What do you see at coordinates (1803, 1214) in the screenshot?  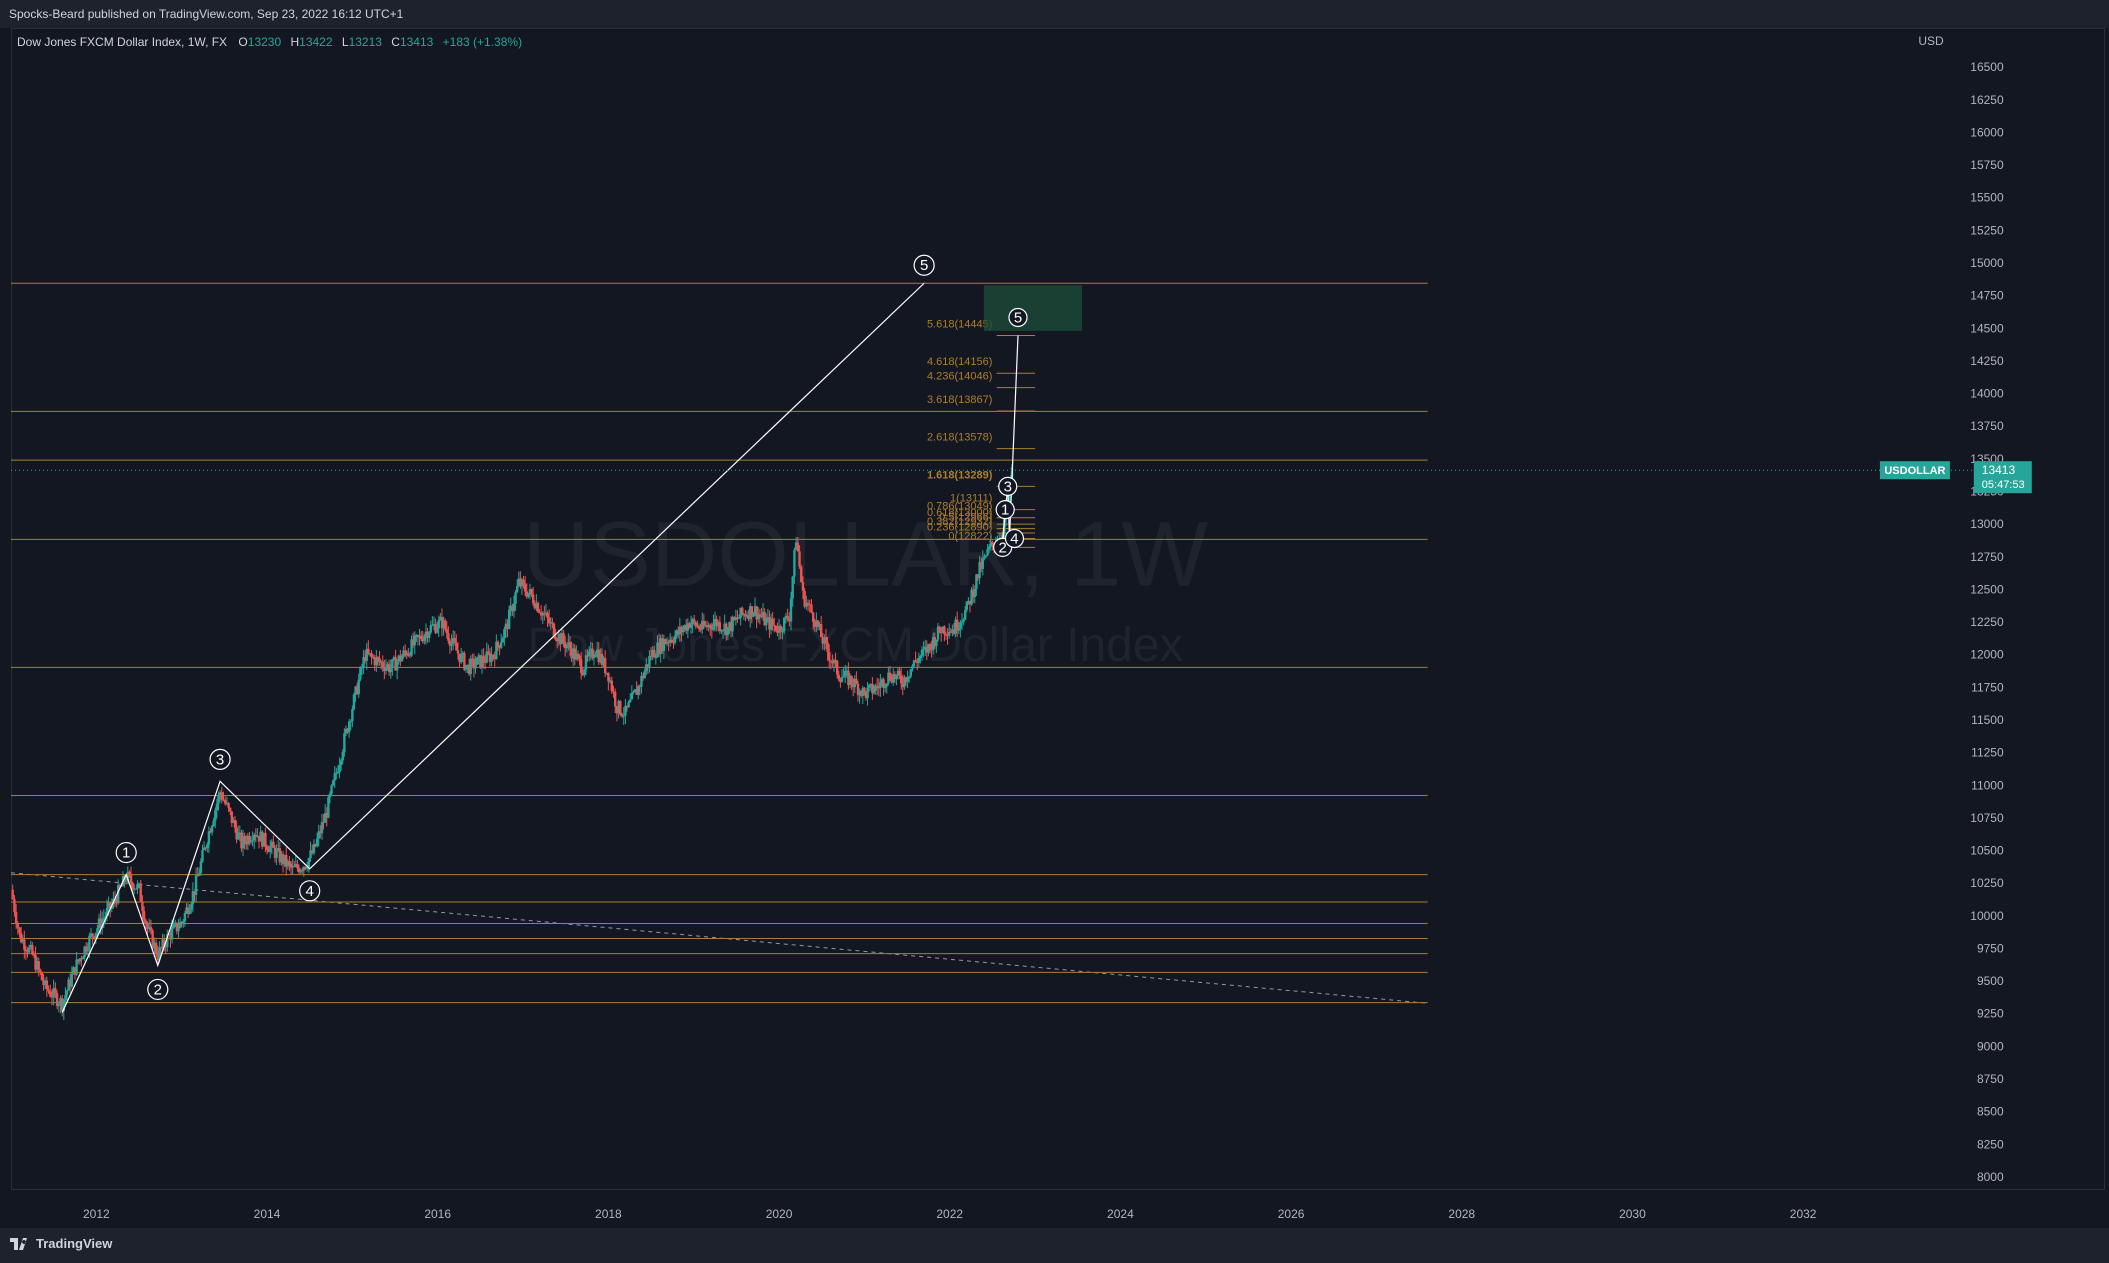 I see `time-tick-label: 2032` at bounding box center [1803, 1214].